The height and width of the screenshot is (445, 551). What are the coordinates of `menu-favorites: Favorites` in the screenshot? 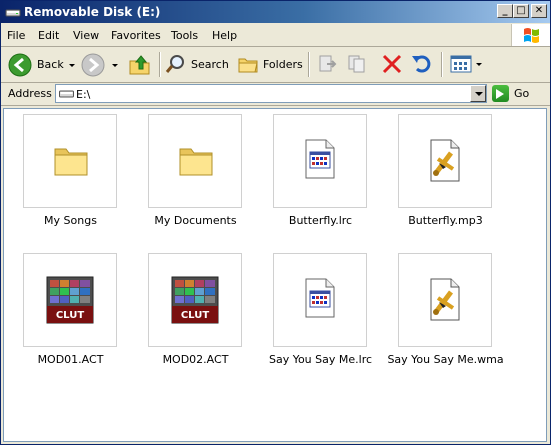 It's located at (136, 35).